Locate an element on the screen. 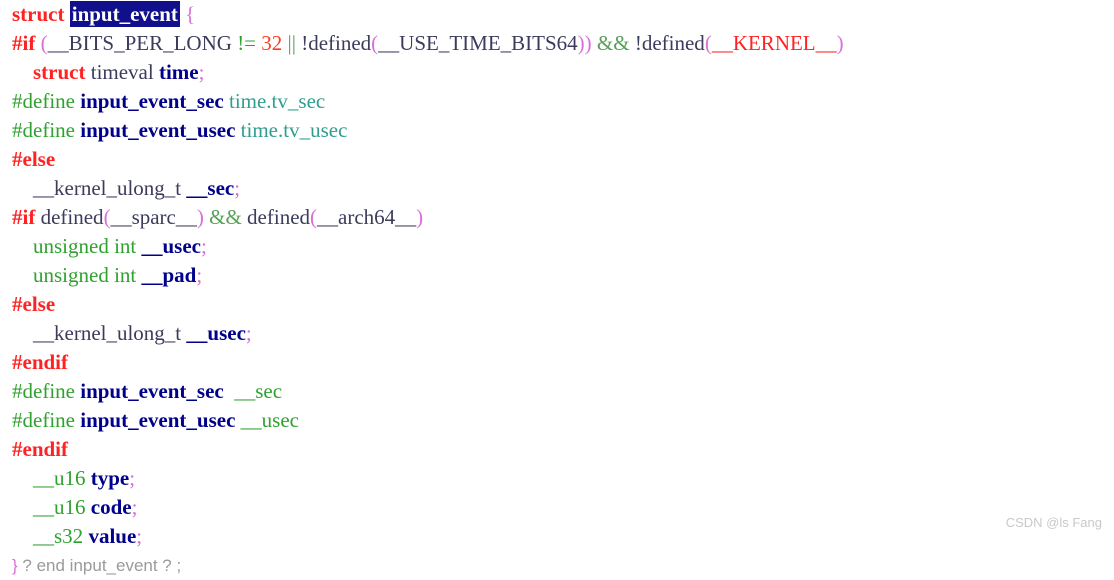 This screenshot has height=580, width=1114. not-defined-2: !defined is located at coordinates (669, 43).